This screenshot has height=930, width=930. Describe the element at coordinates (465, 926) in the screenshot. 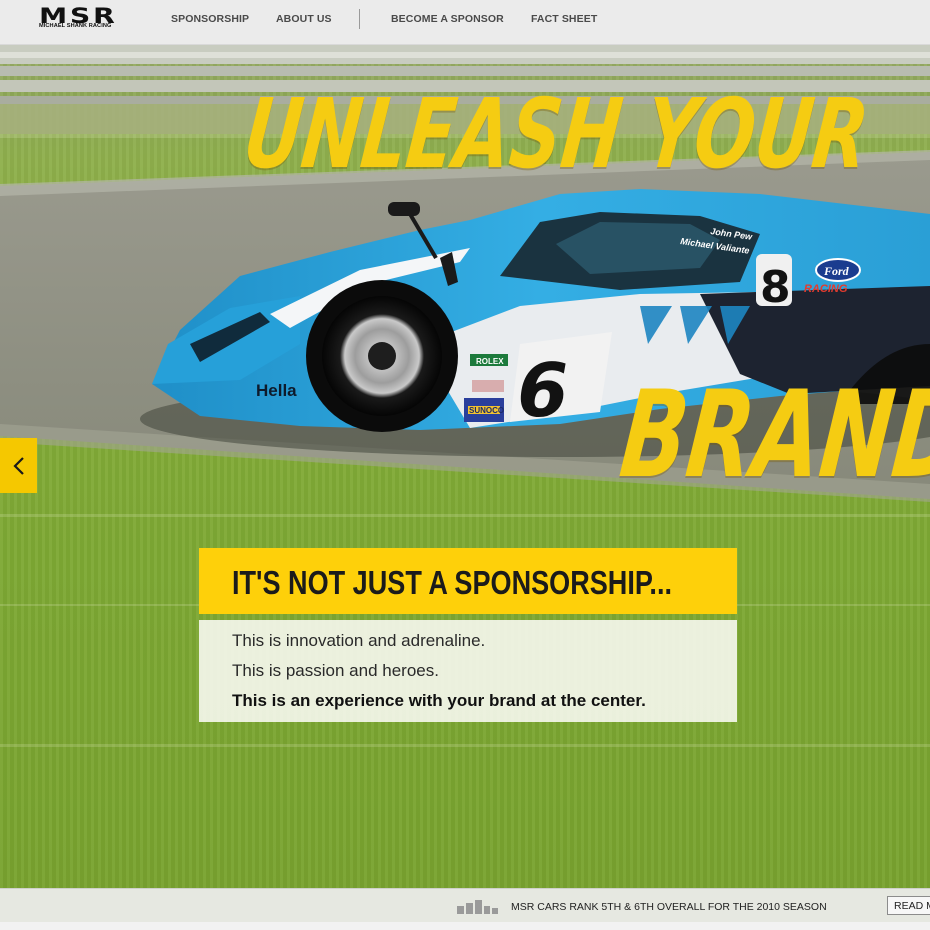

I see `footer-strip` at that location.